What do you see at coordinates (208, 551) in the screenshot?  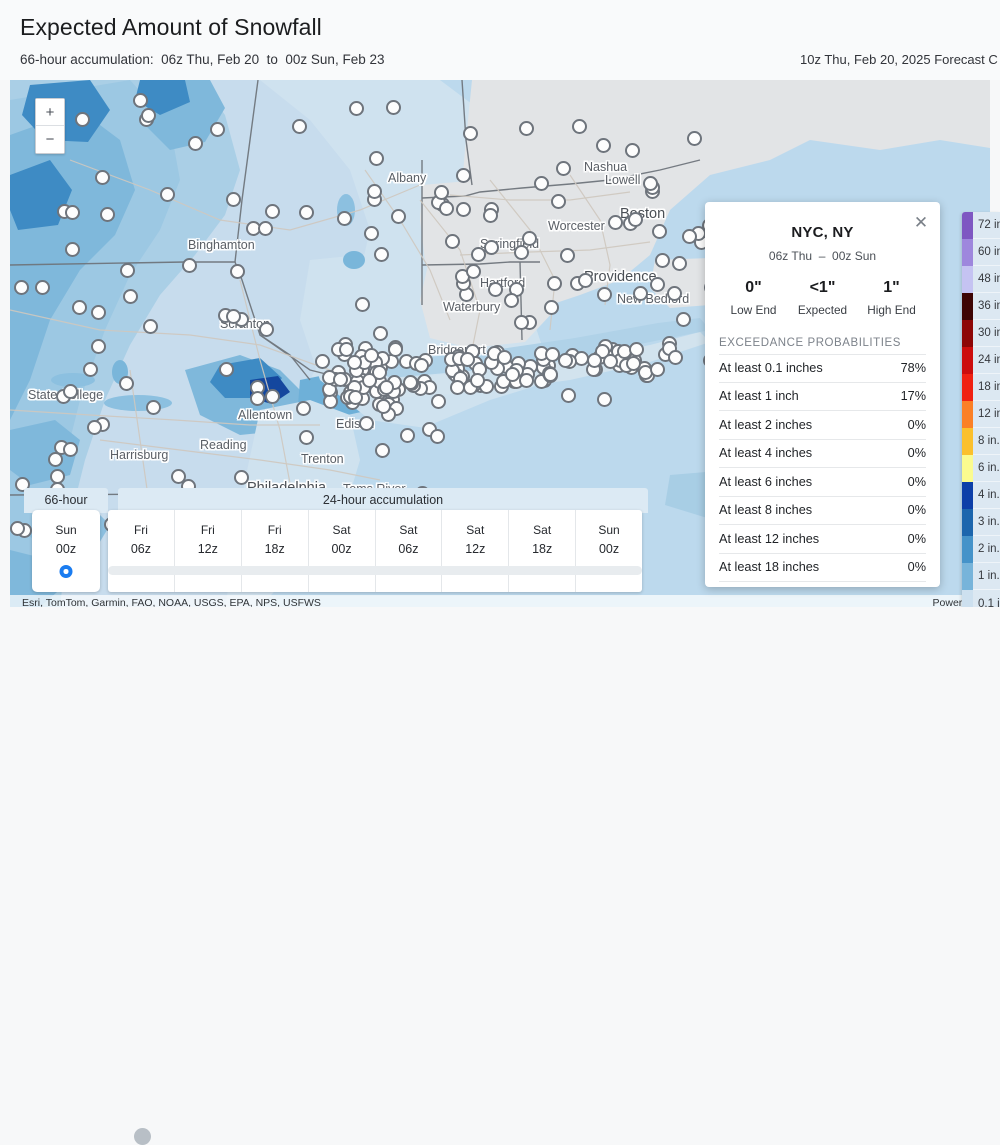 I see `timeline-frame: Fri 12z` at bounding box center [208, 551].